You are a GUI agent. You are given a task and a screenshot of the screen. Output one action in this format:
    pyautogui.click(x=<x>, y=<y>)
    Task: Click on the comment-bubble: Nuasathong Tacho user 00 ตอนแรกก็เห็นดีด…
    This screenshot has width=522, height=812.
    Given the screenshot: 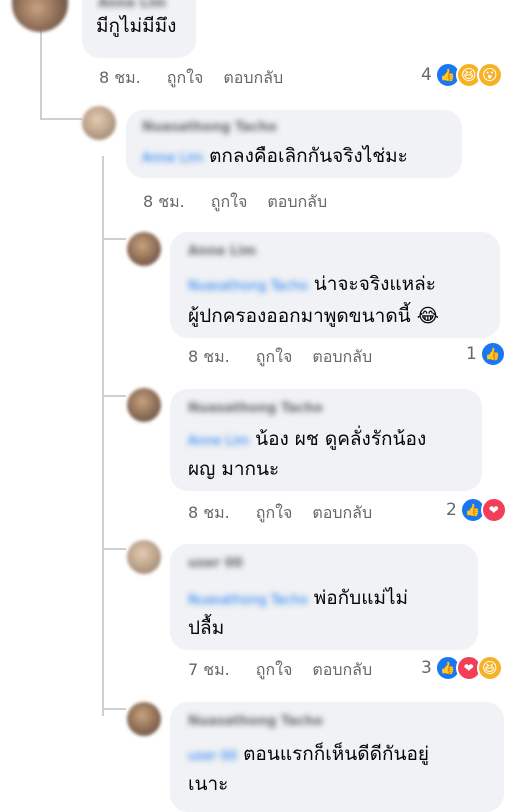 What is the action you would take?
    pyautogui.click(x=337, y=757)
    